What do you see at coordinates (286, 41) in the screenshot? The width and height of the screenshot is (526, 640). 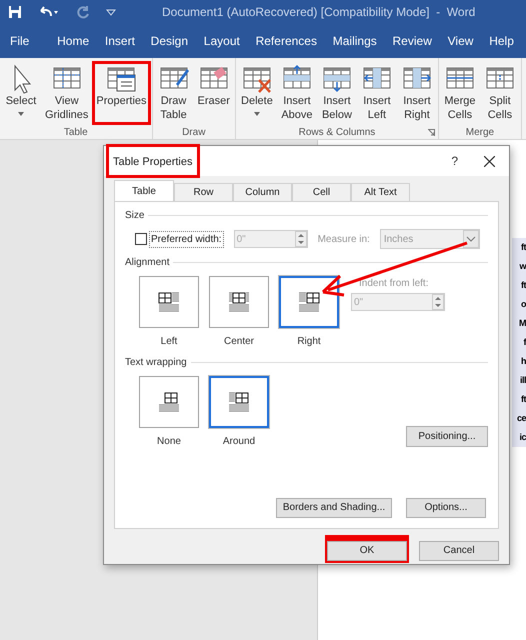 I see `menu-tab: References` at bounding box center [286, 41].